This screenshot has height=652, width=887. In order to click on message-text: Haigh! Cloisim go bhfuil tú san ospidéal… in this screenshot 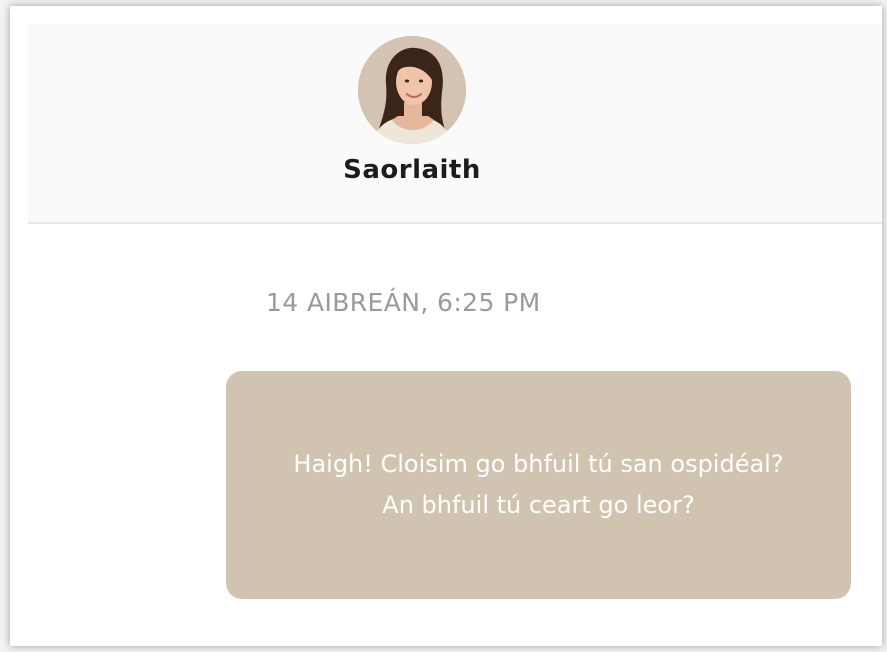, I will do `click(538, 484)`.